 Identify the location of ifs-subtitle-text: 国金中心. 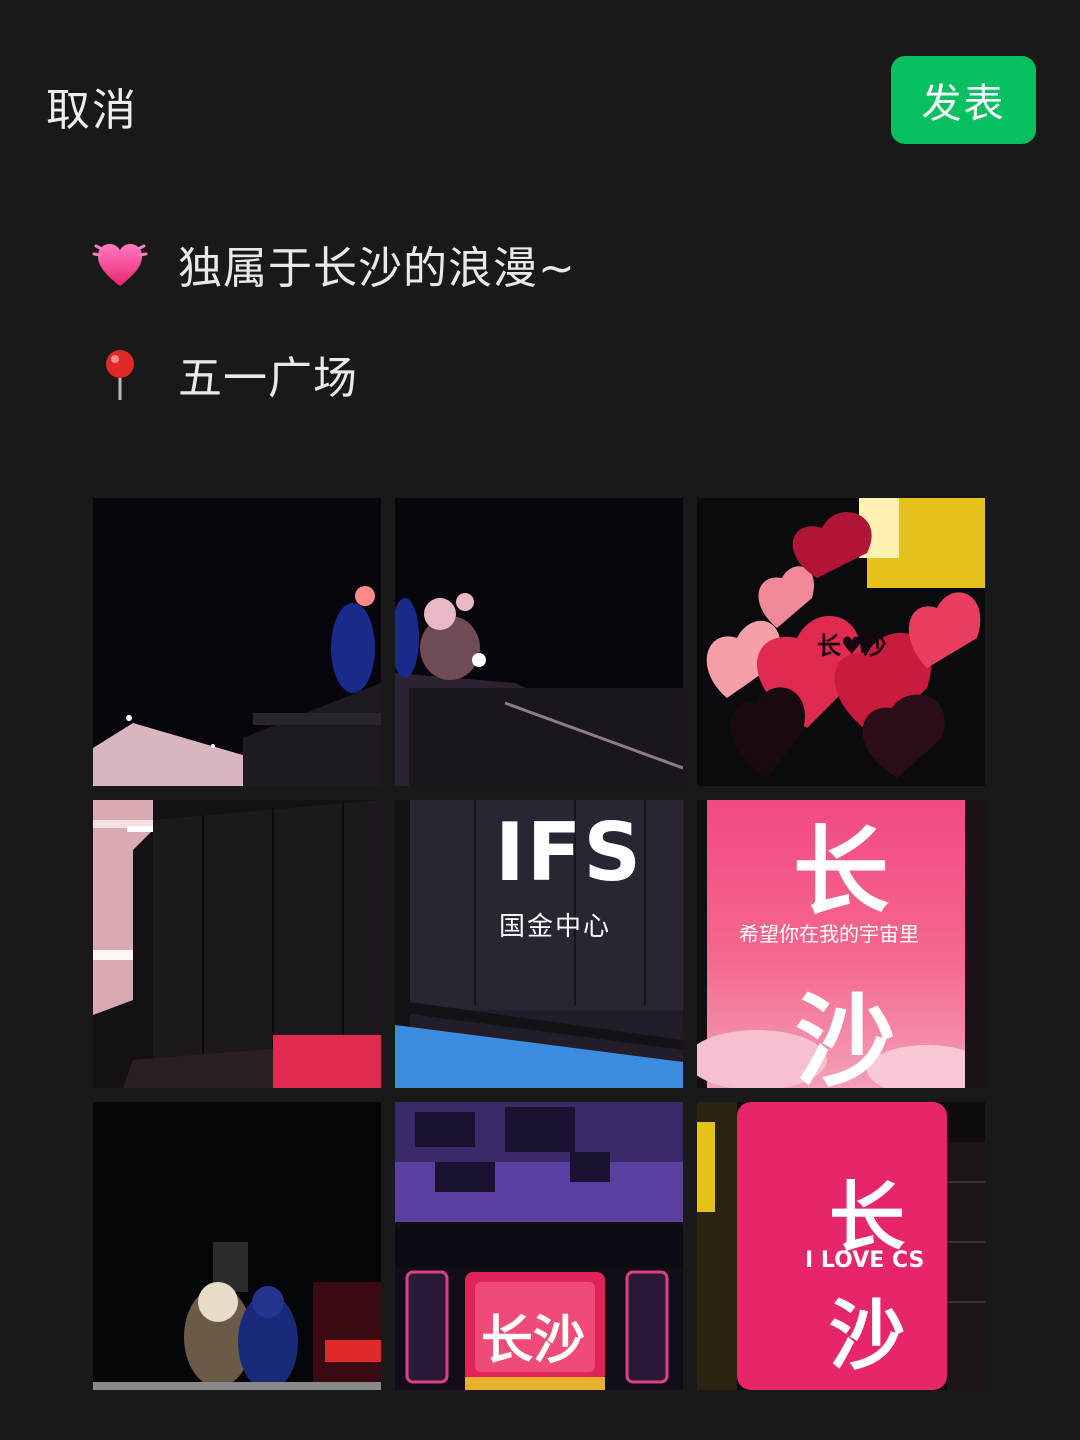
(555, 927).